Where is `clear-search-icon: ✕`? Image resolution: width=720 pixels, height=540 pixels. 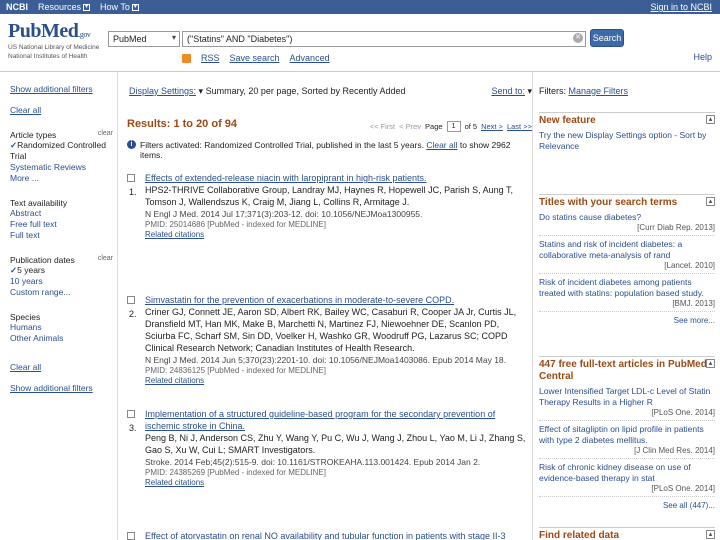 clear-search-icon: ✕ is located at coordinates (578, 38).